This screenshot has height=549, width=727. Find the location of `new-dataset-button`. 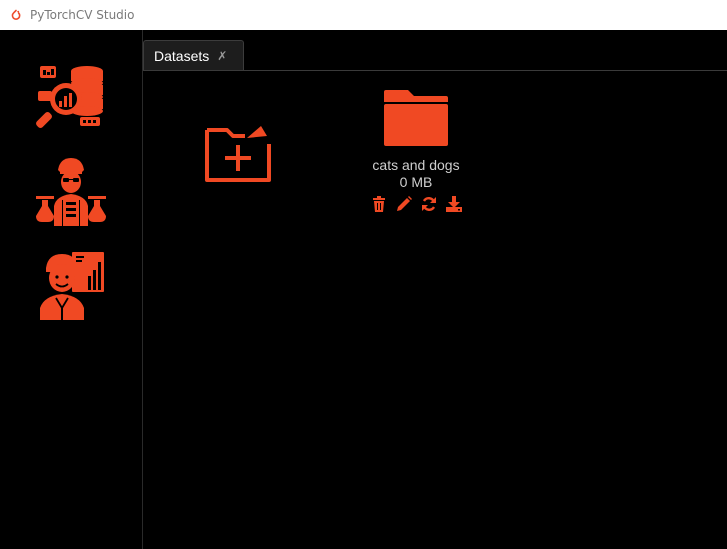

new-dataset-button is located at coordinates (239, 153).